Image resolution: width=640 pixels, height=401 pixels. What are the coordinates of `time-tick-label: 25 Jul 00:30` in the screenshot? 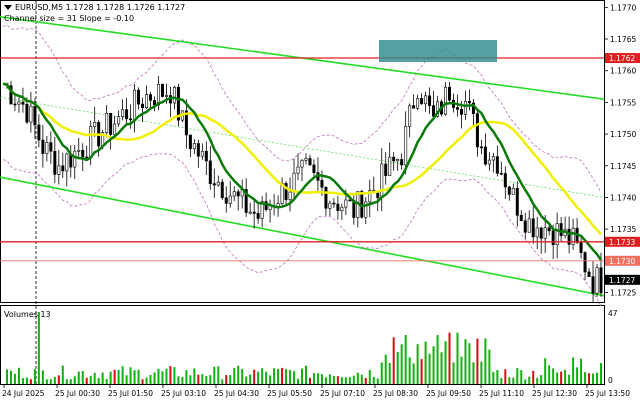 It's located at (77, 393).